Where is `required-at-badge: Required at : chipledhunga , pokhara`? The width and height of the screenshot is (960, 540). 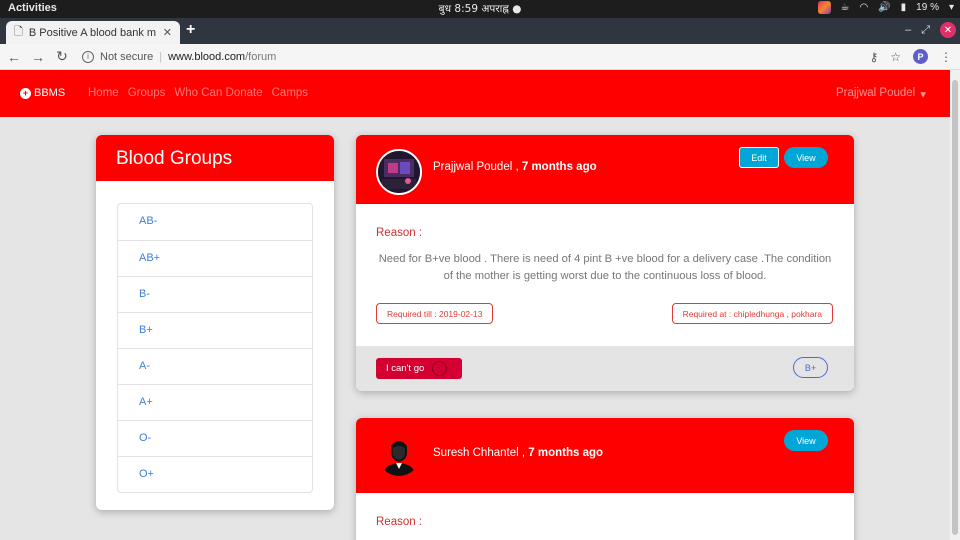 required-at-badge: Required at : chipledhunga , pokhara is located at coordinates (752, 313).